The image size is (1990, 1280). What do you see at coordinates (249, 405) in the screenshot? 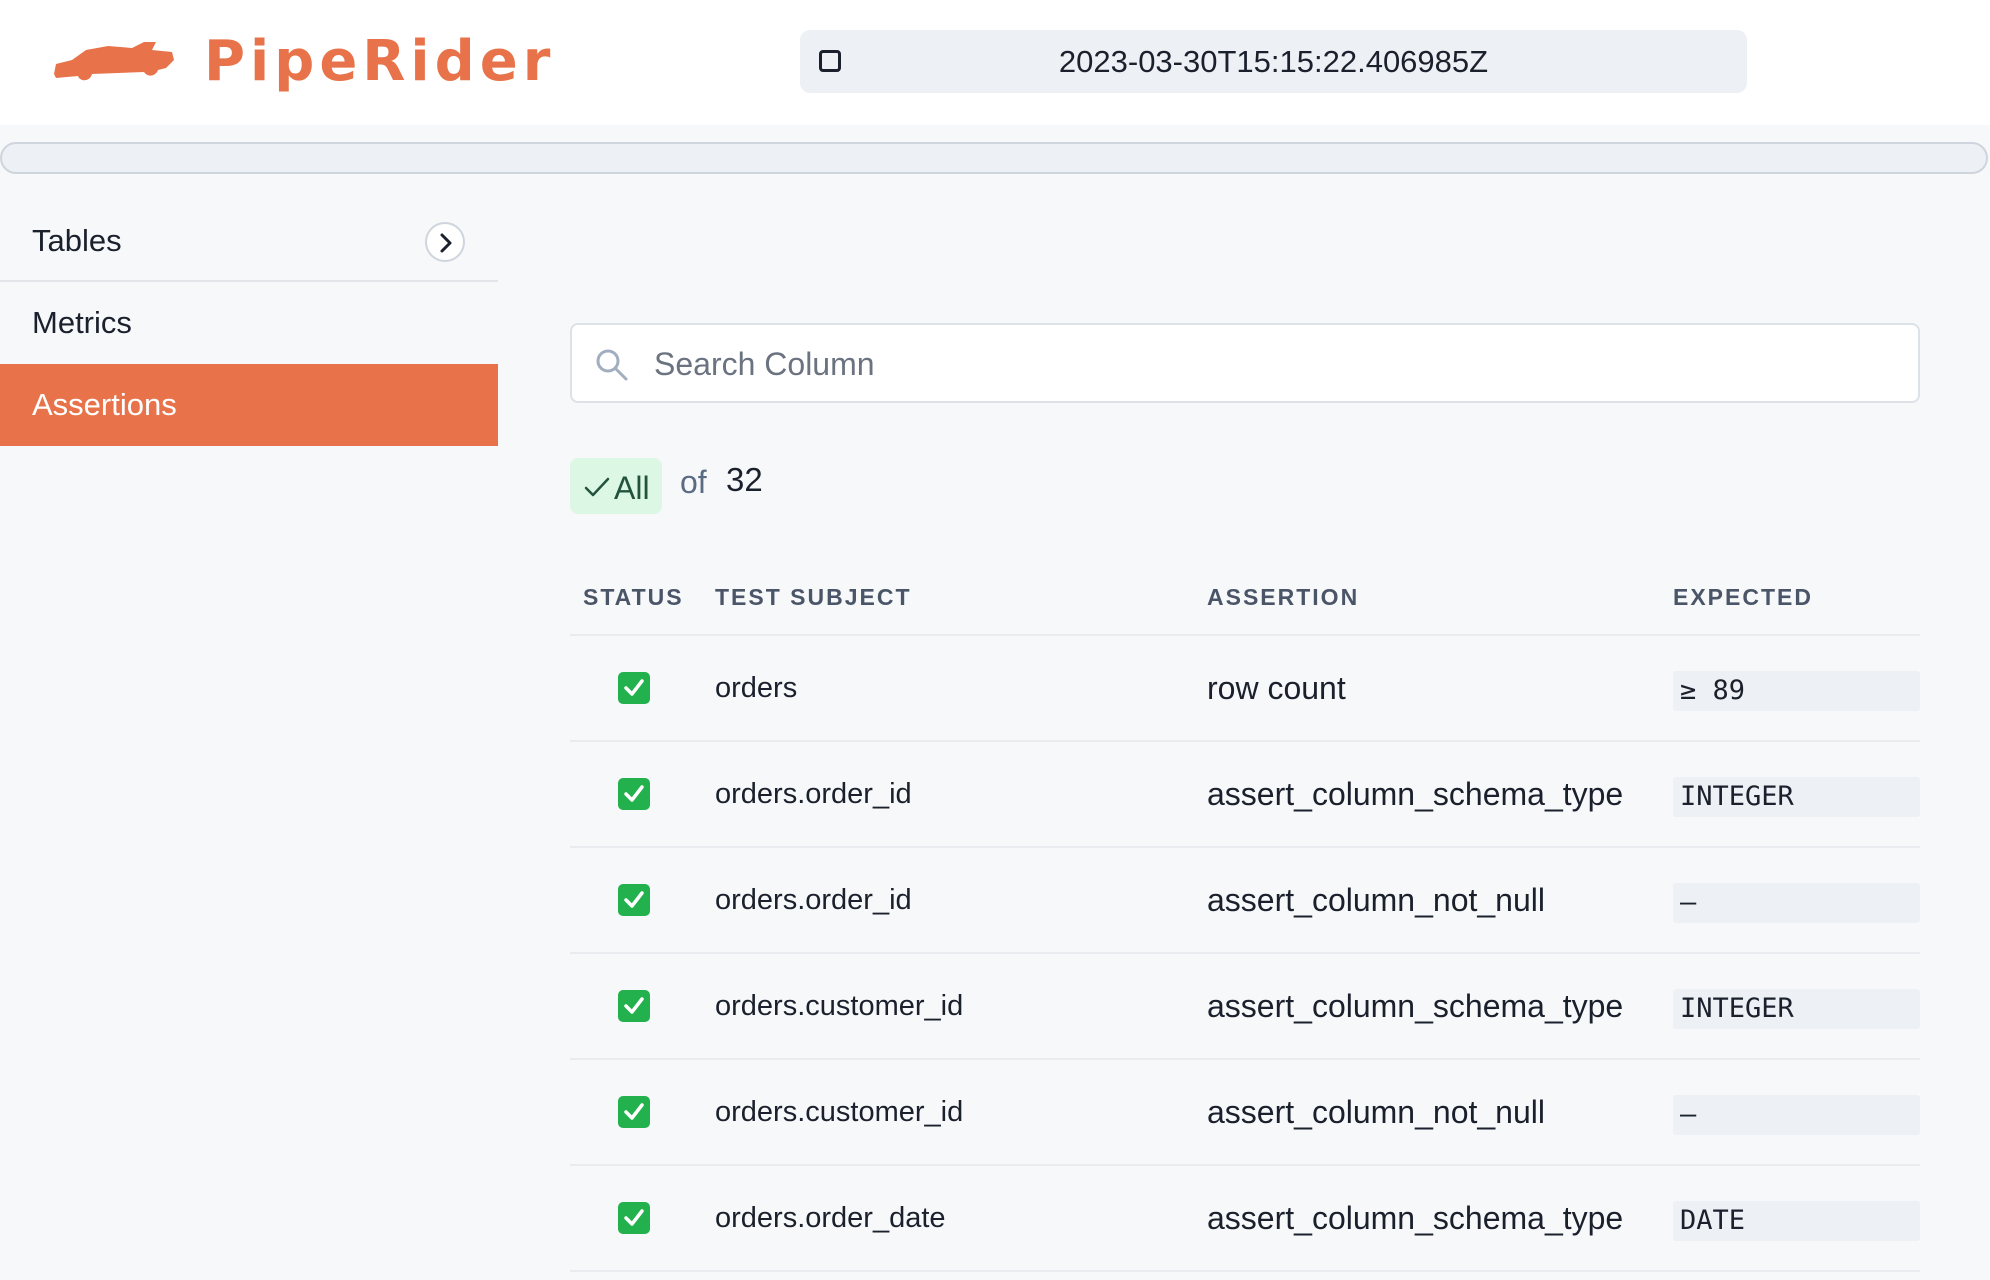
I see `sidebar-item-assertions: Assertions` at bounding box center [249, 405].